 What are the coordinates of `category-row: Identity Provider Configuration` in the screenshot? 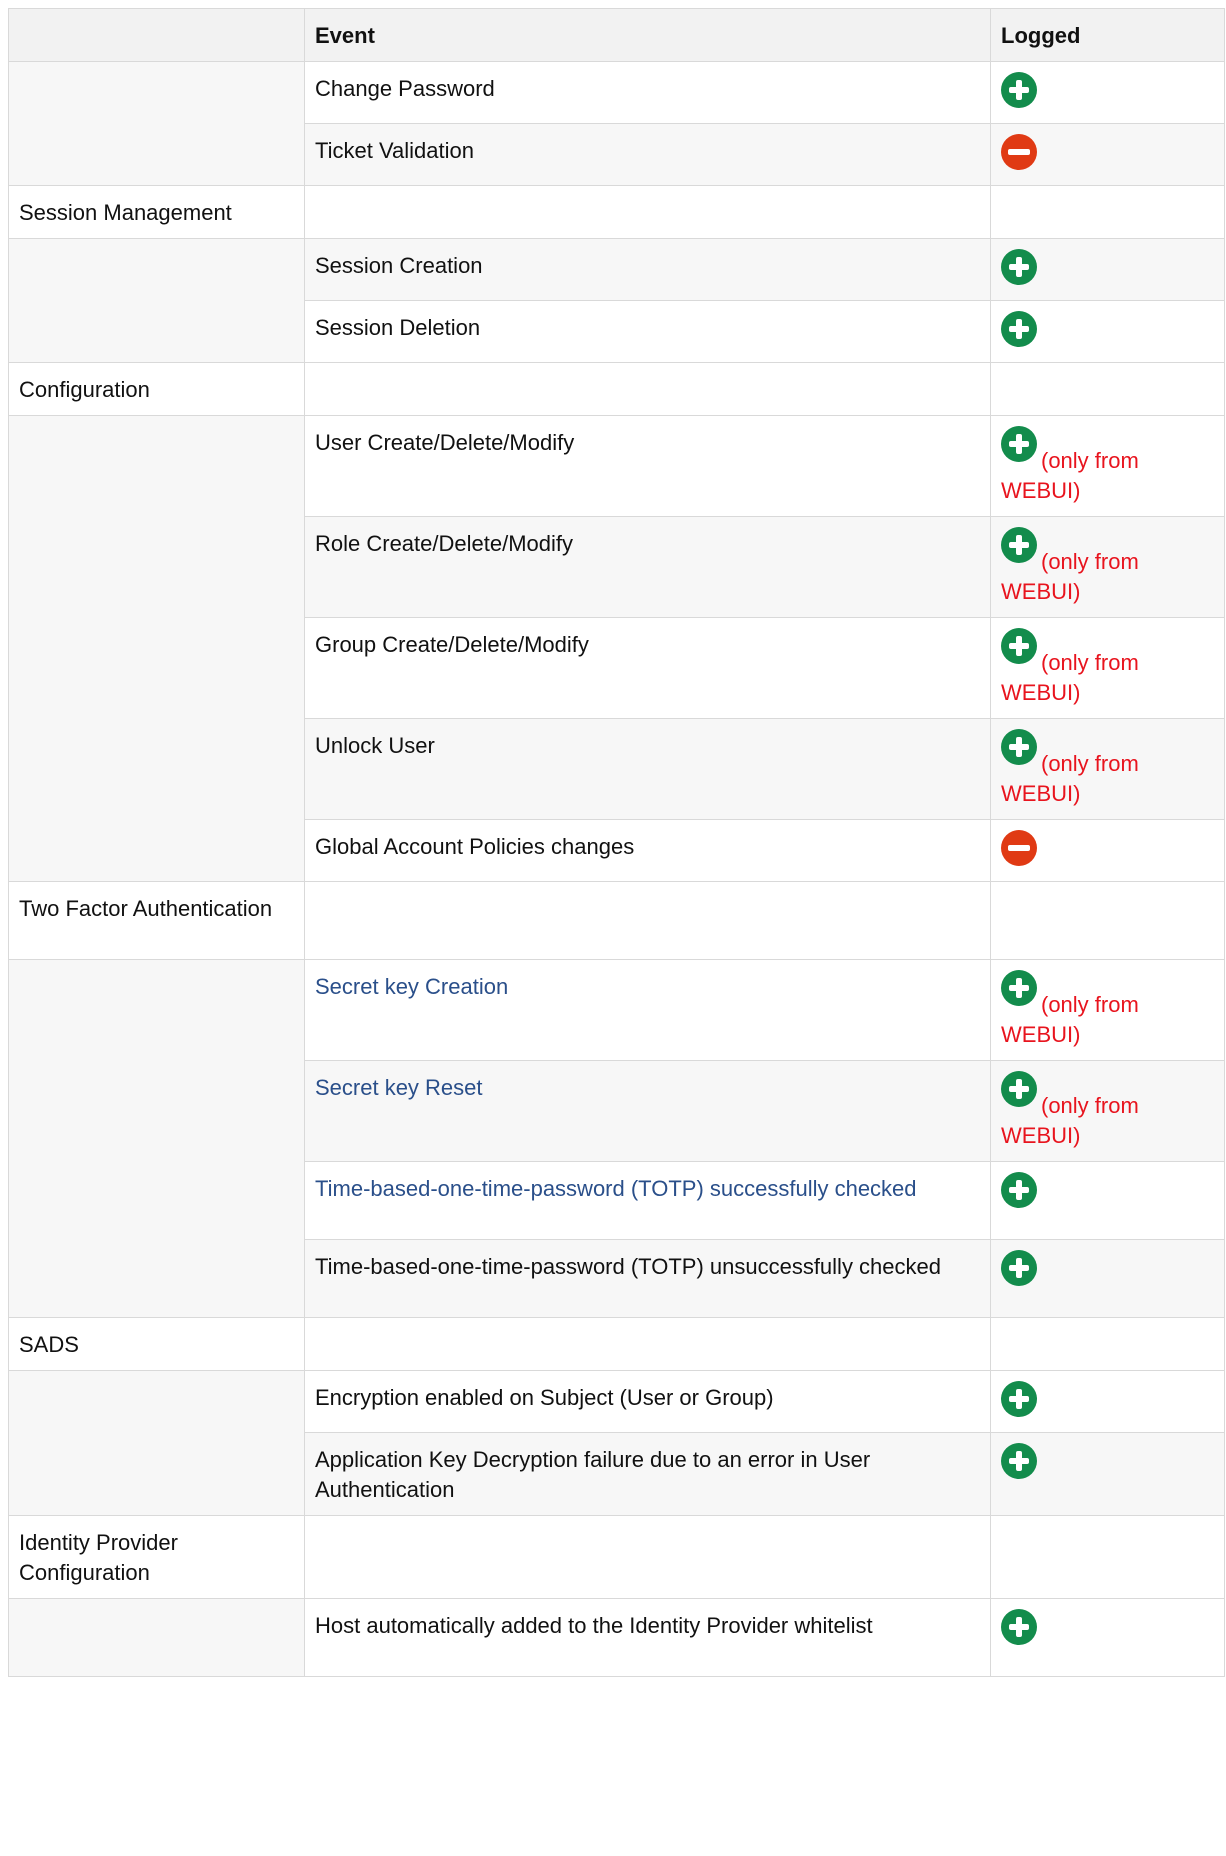 It's located at (616, 1557).